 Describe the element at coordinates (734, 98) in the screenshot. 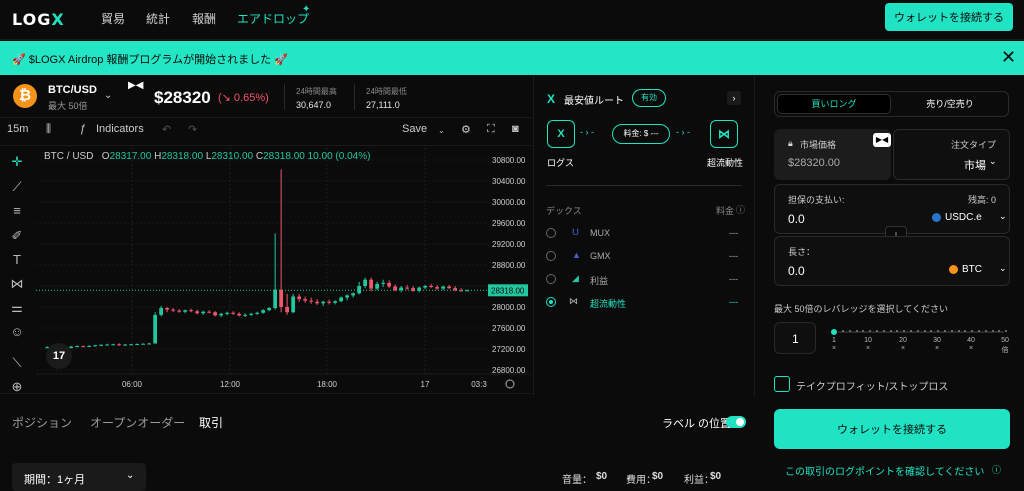

I see `chevron-right-icon: ›` at that location.